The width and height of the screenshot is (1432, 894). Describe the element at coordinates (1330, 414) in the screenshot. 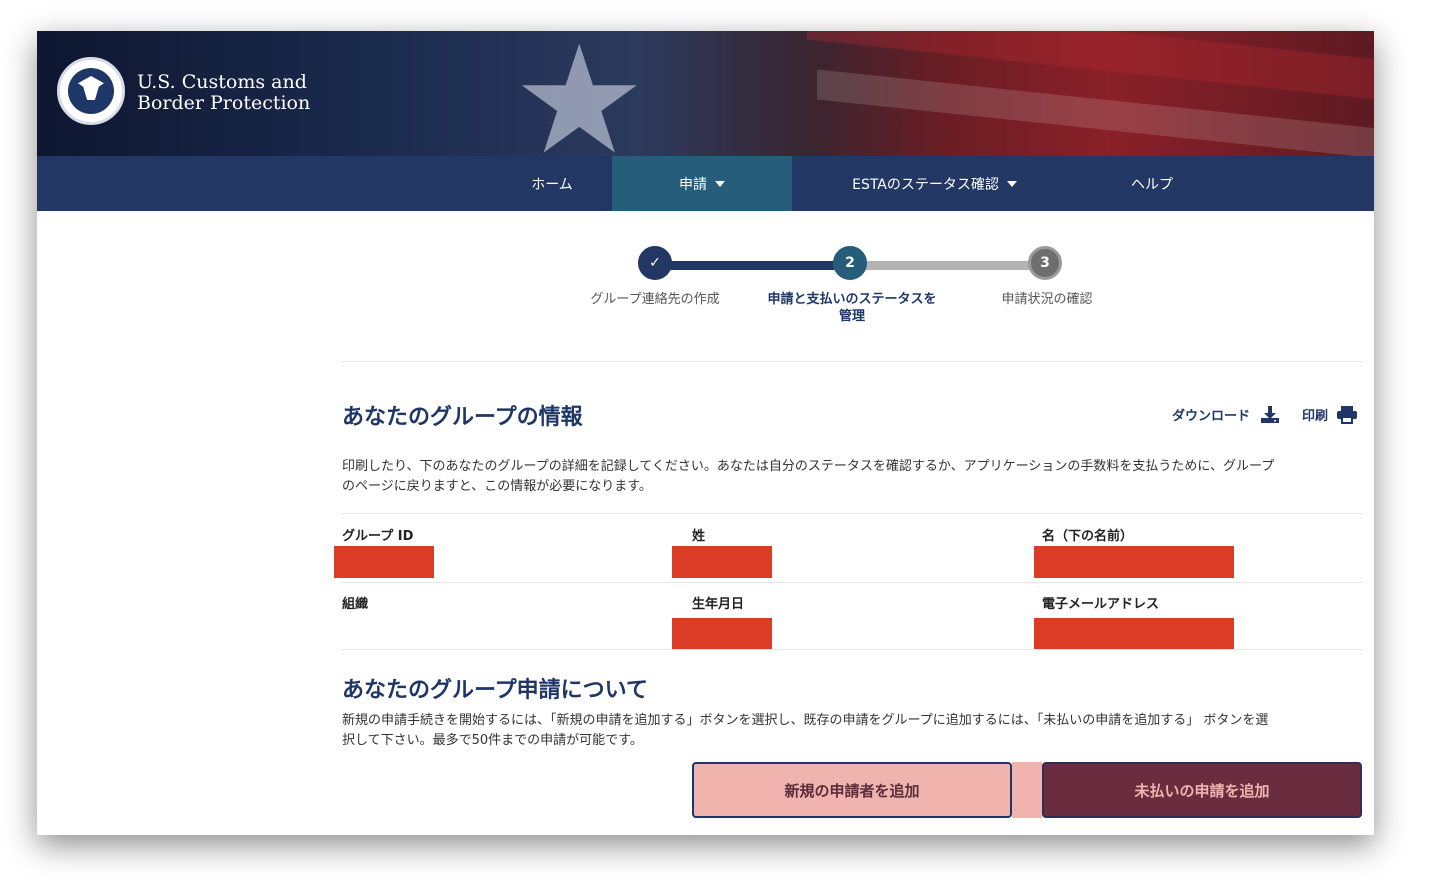

I see `print-link: 印刷` at that location.